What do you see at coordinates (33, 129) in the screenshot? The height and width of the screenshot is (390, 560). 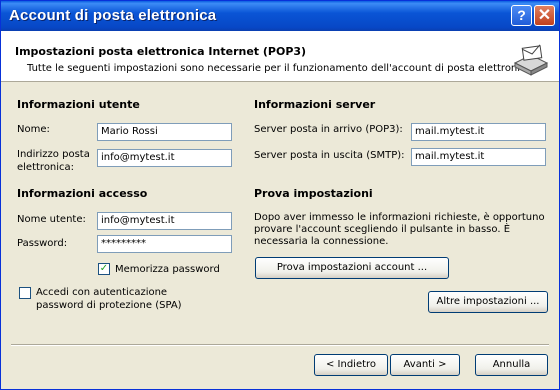 I see `name-label: Nome:` at bounding box center [33, 129].